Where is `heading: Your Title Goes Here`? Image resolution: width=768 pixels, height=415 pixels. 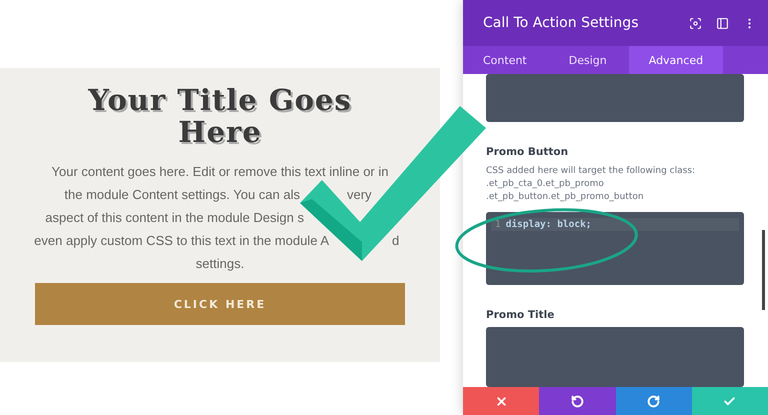 heading: Your Title Goes Here is located at coordinates (220, 116).